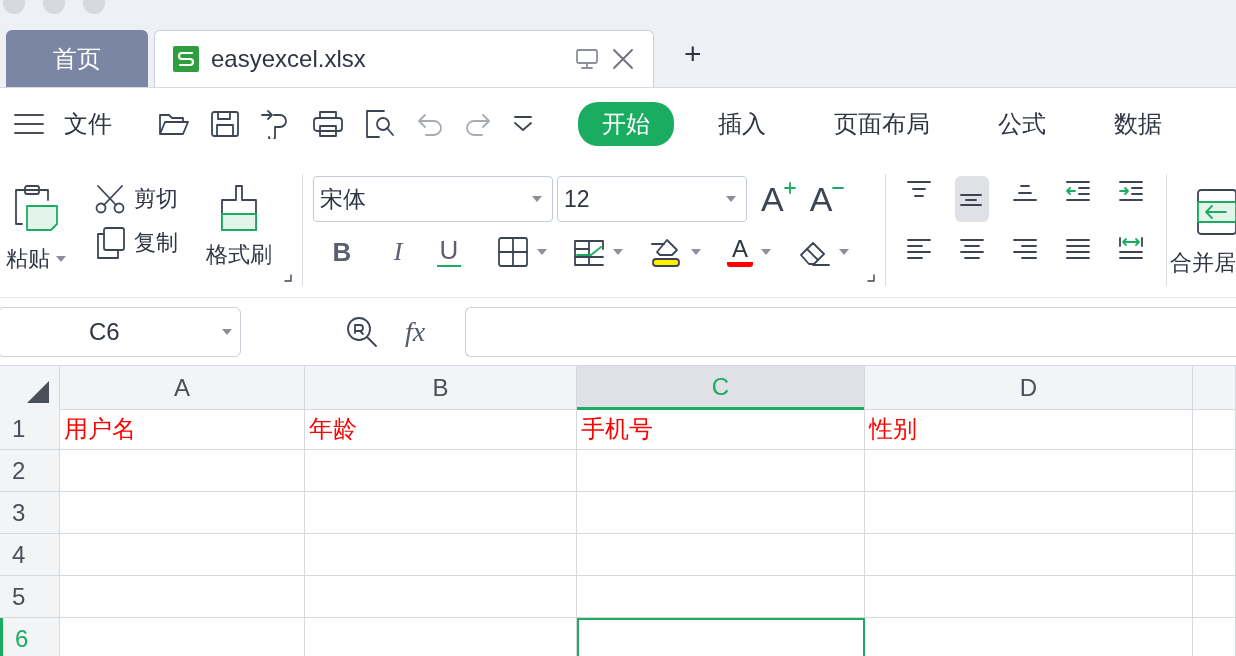 This screenshot has width=1236, height=656. I want to click on row-header: 1, so click(30, 429).